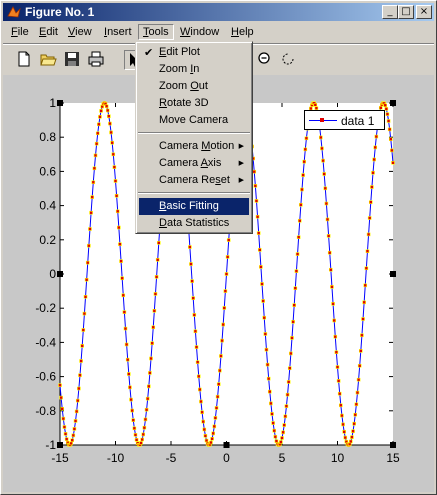 The width and height of the screenshot is (437, 495). I want to click on menu-item-data-statistics: Data Statistics, so click(194, 223).